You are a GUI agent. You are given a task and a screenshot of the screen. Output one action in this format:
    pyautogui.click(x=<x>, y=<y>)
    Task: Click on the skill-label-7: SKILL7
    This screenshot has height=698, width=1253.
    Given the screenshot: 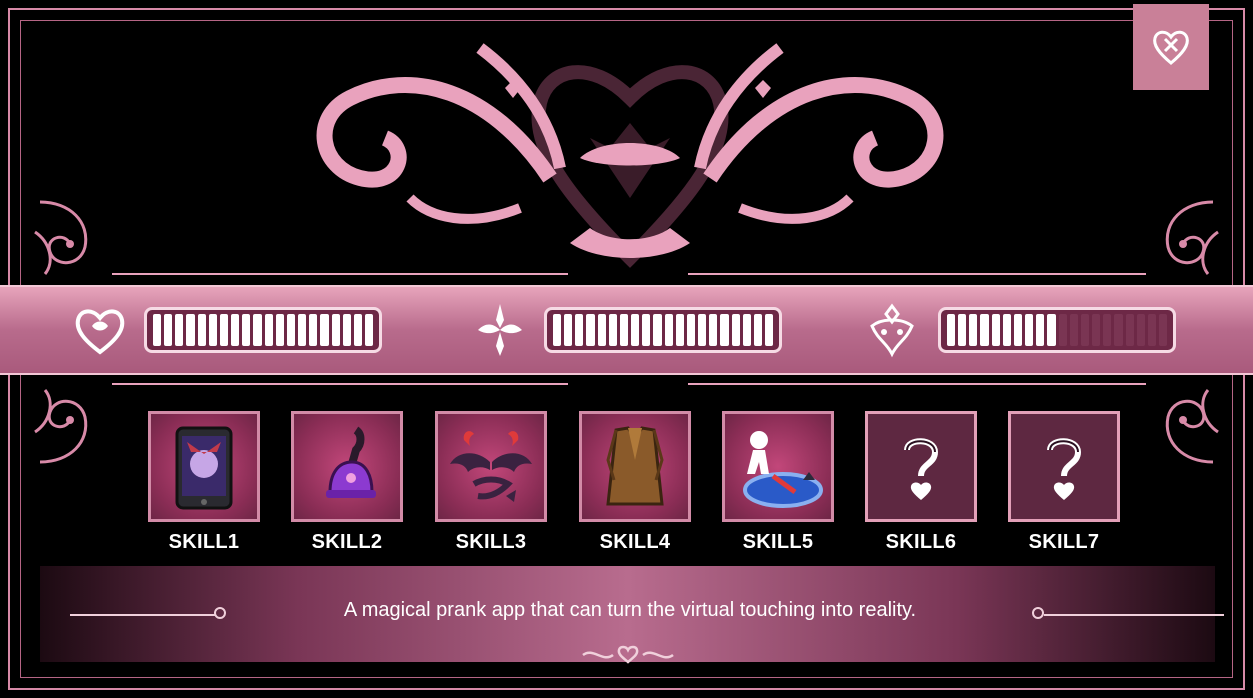 What is the action you would take?
    pyautogui.click(x=1064, y=542)
    